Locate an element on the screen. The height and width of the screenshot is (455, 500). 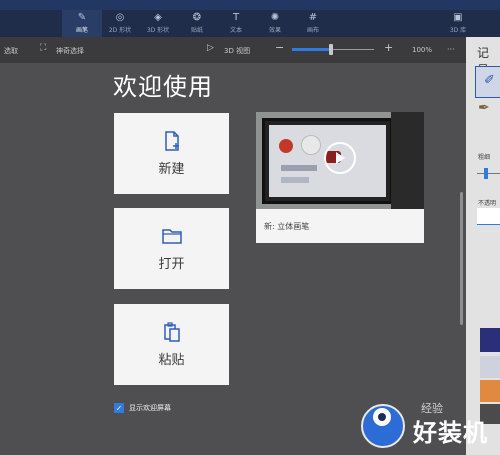
3d-shapes-icon: ◈ is located at coordinates (158, 17).